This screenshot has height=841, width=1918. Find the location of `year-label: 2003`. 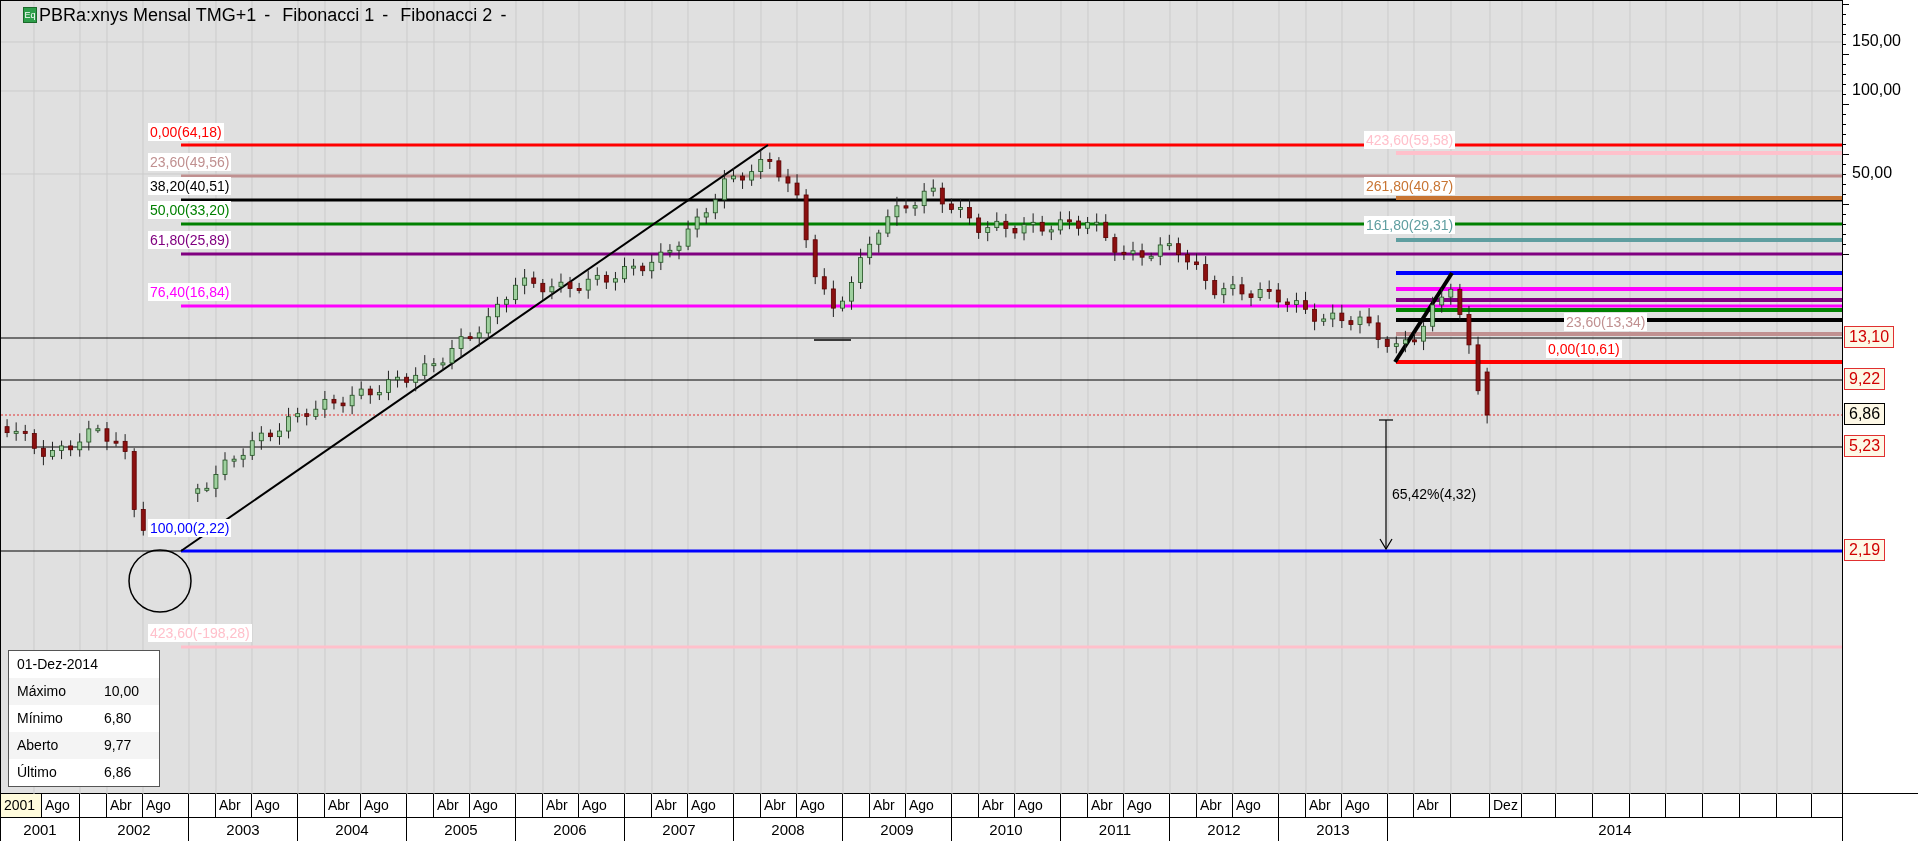

year-label: 2003 is located at coordinates (243, 829).